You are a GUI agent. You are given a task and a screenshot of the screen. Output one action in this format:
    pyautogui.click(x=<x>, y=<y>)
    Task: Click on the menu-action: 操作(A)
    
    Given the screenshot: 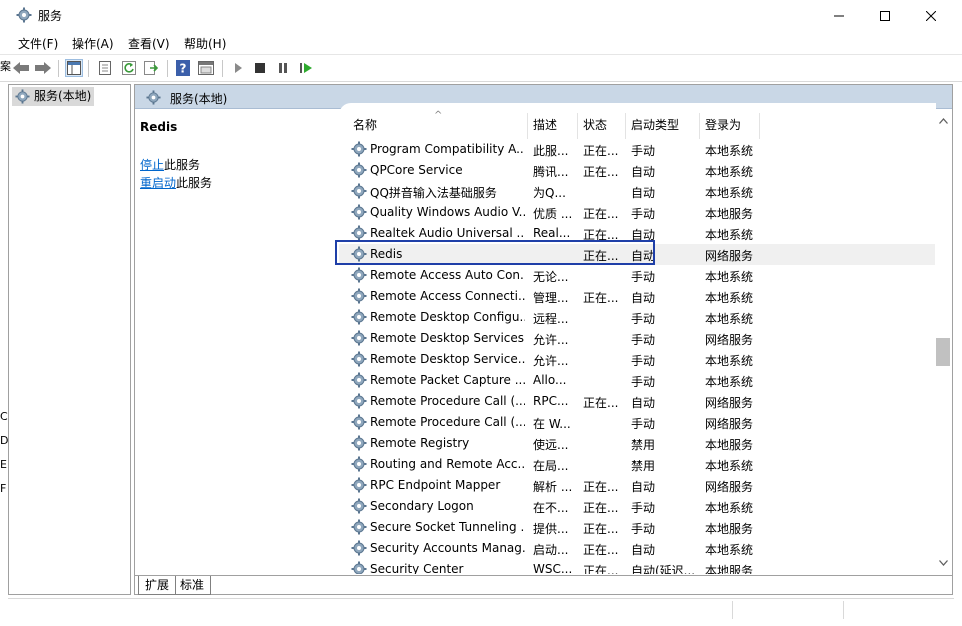 What is the action you would take?
    pyautogui.click(x=93, y=43)
    